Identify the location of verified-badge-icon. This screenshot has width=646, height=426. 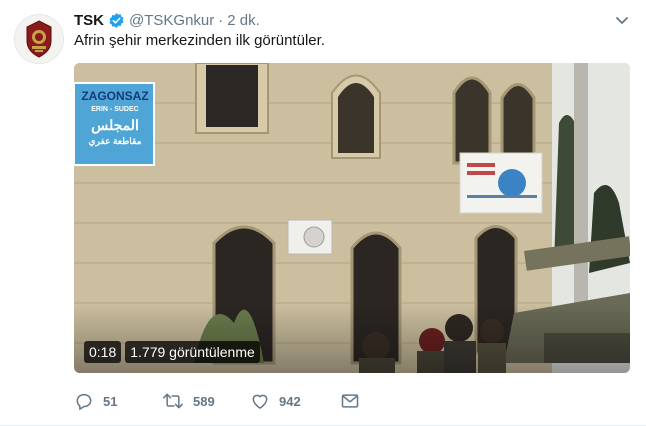
(116, 20).